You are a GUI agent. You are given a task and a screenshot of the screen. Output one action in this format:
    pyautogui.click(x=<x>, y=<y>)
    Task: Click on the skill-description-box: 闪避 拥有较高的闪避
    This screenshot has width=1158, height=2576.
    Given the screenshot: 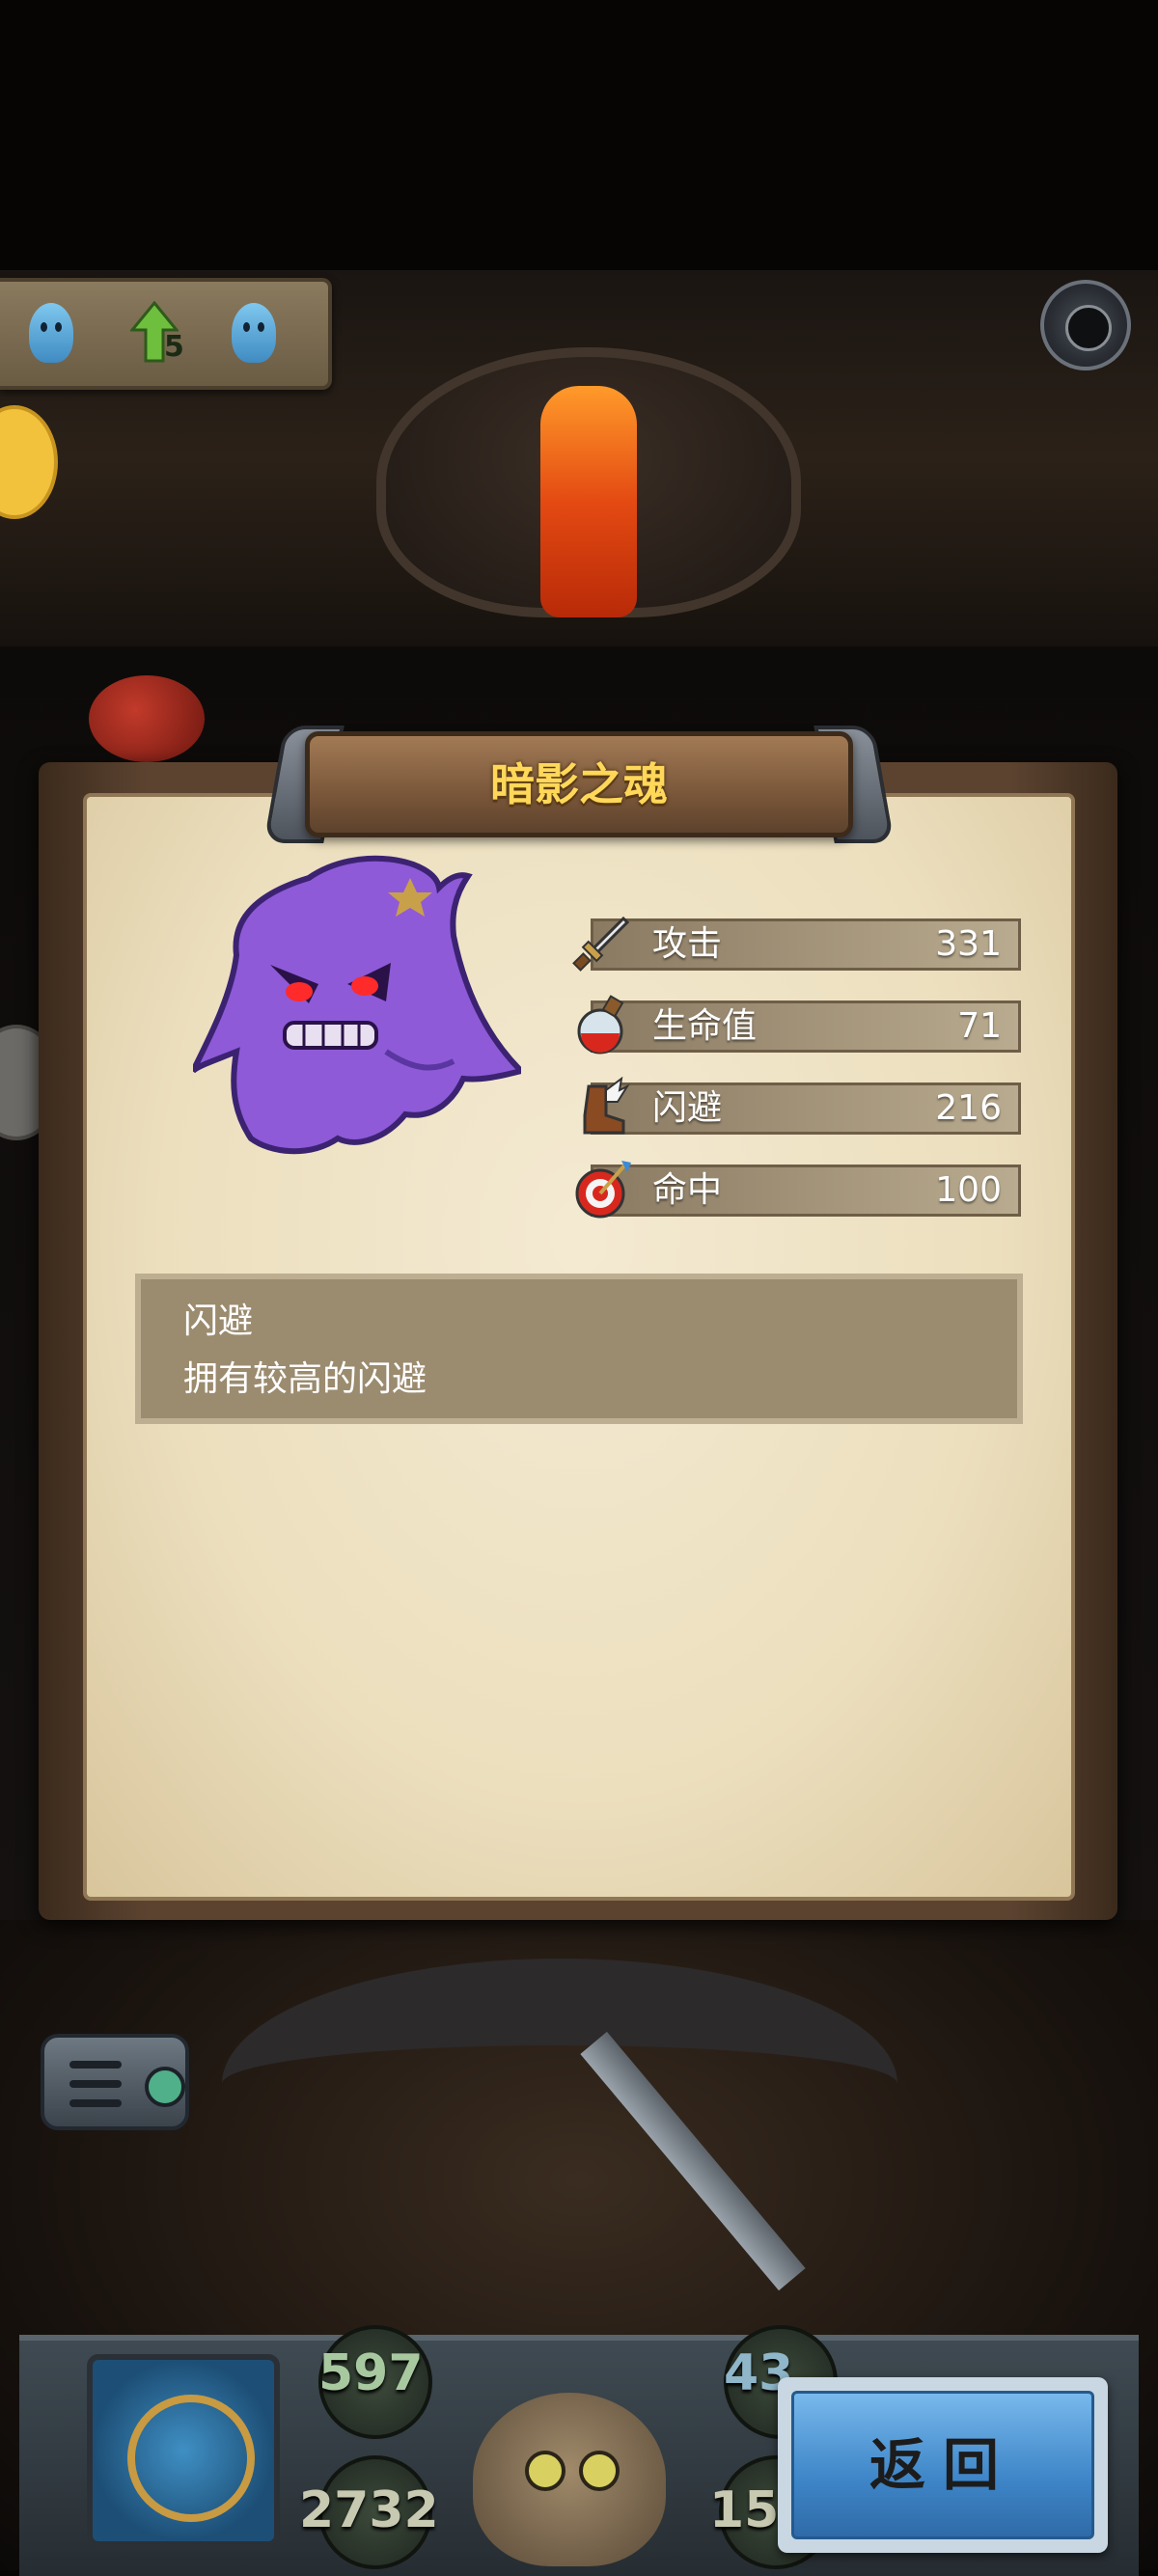 What is the action you would take?
    pyautogui.click(x=579, y=1349)
    